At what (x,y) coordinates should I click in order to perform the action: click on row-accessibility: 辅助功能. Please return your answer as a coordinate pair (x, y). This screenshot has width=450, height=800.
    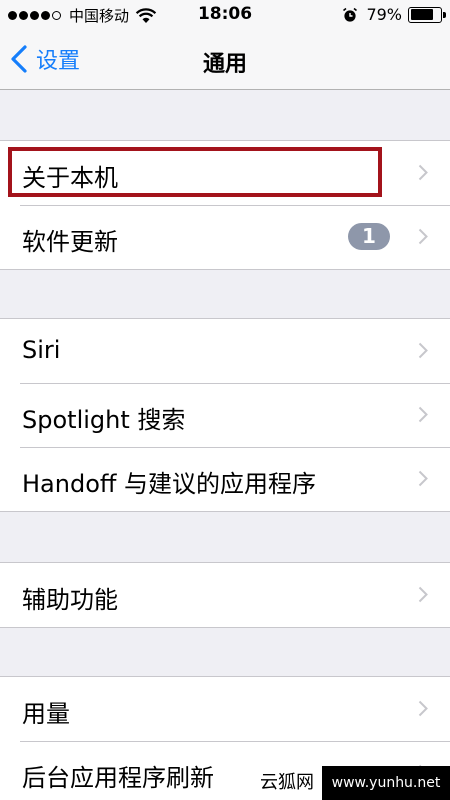
    Looking at the image, I should click on (225, 595).